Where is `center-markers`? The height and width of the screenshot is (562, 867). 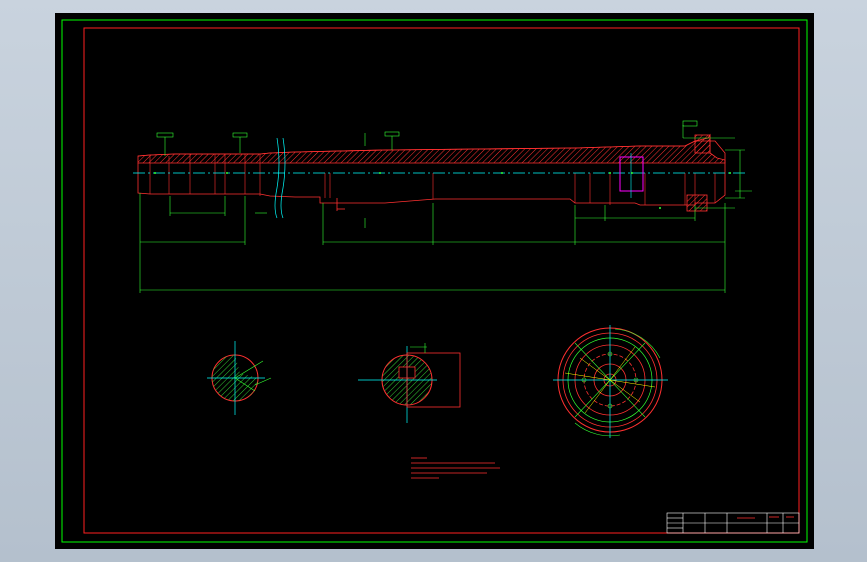 center-markers is located at coordinates (442, 190).